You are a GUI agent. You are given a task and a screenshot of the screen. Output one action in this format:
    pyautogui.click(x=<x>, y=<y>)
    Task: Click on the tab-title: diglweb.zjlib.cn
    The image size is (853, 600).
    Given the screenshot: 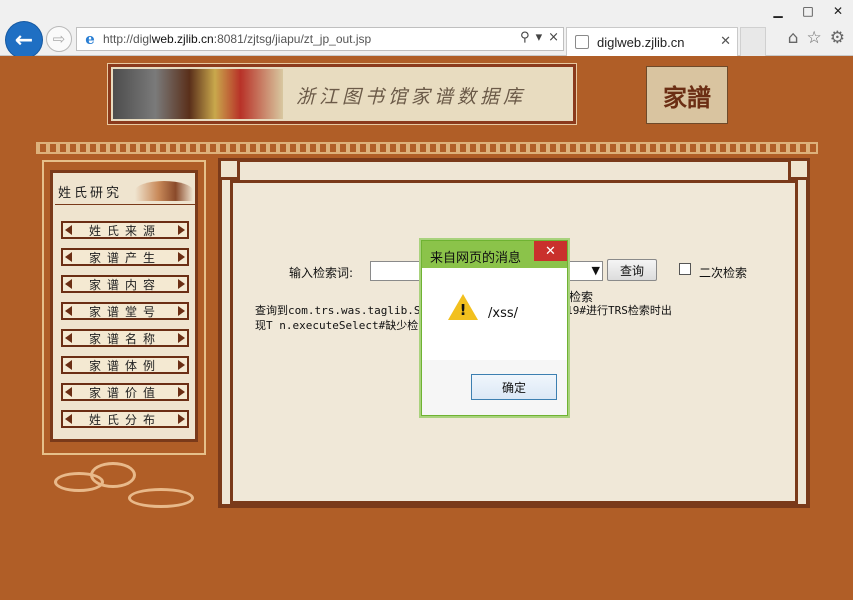 What is the action you would take?
    pyautogui.click(x=641, y=42)
    